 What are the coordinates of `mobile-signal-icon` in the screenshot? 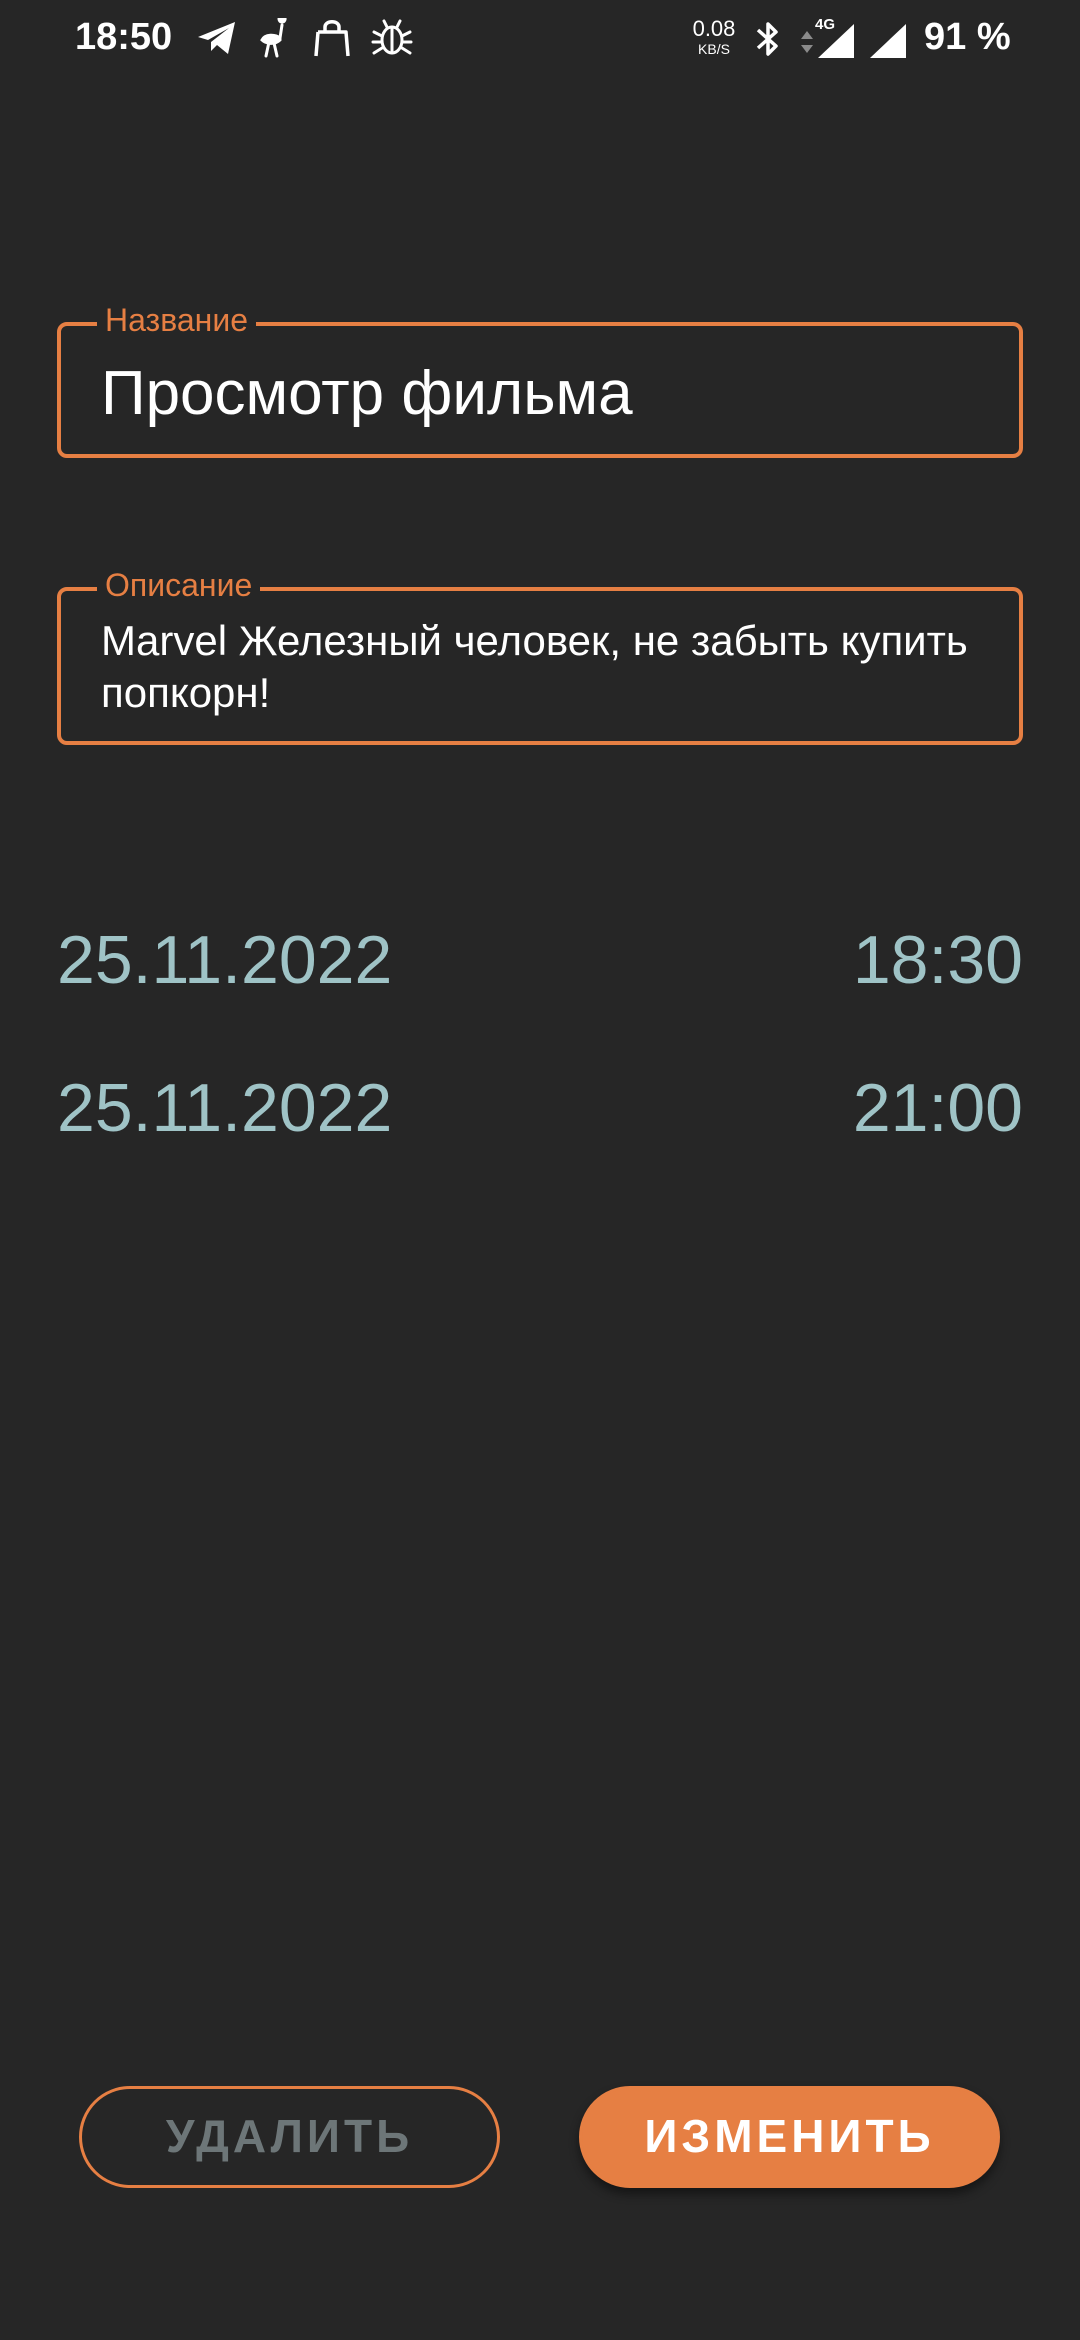 It's located at (835, 43).